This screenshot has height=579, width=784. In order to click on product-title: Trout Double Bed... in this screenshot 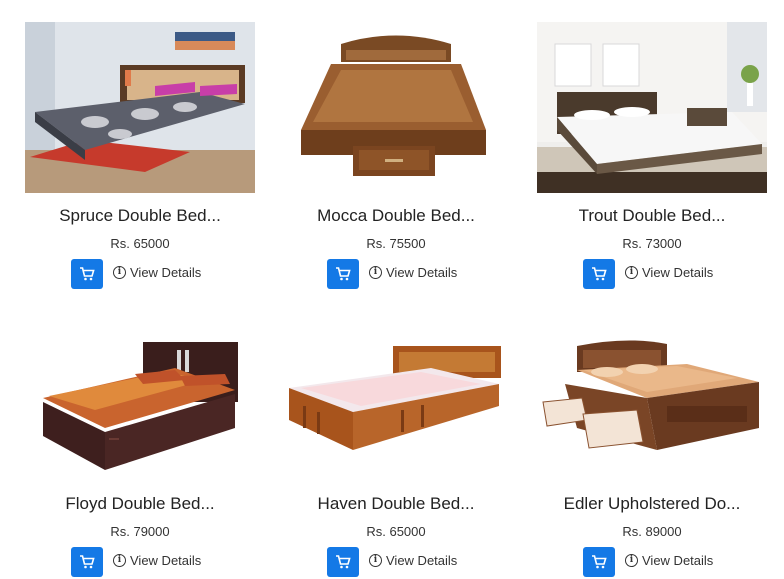, I will do `click(652, 216)`.